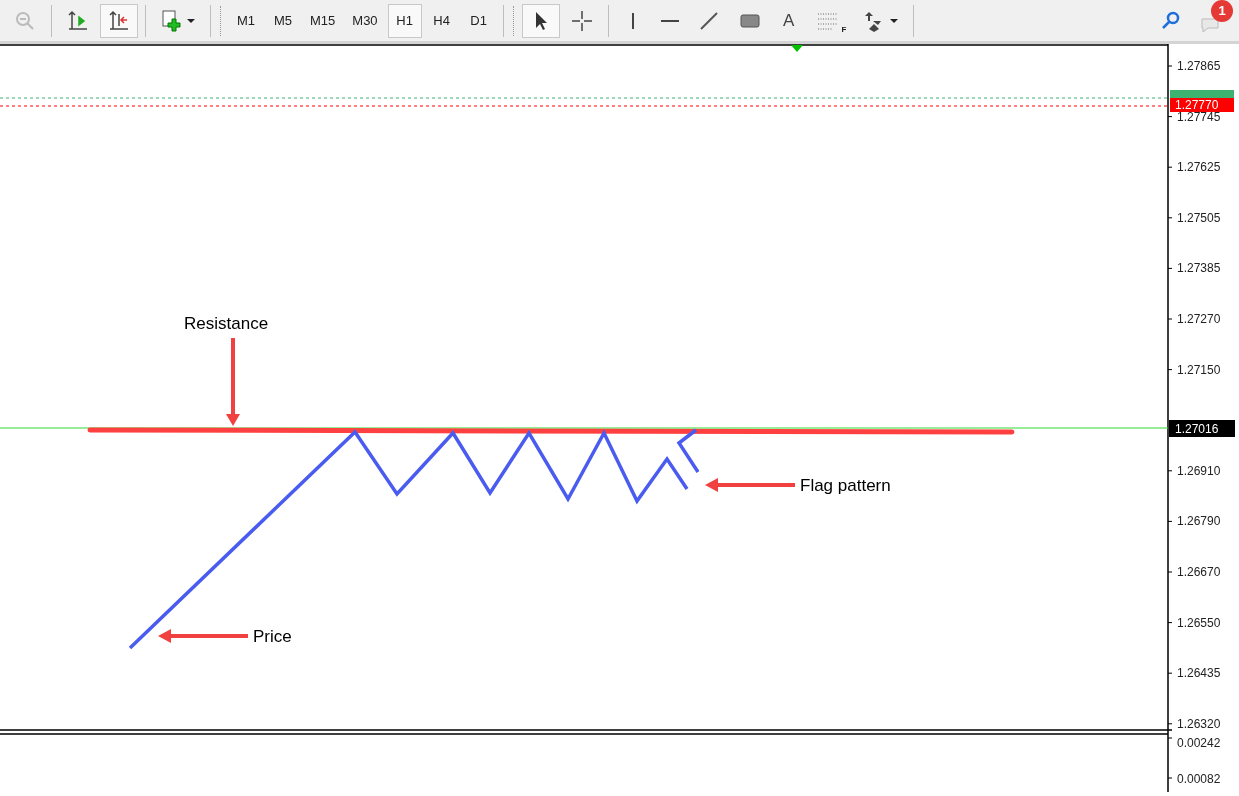 This screenshot has width=1239, height=796. What do you see at coordinates (1199, 723) in the screenshot?
I see `price-axis-label: 1.26320` at bounding box center [1199, 723].